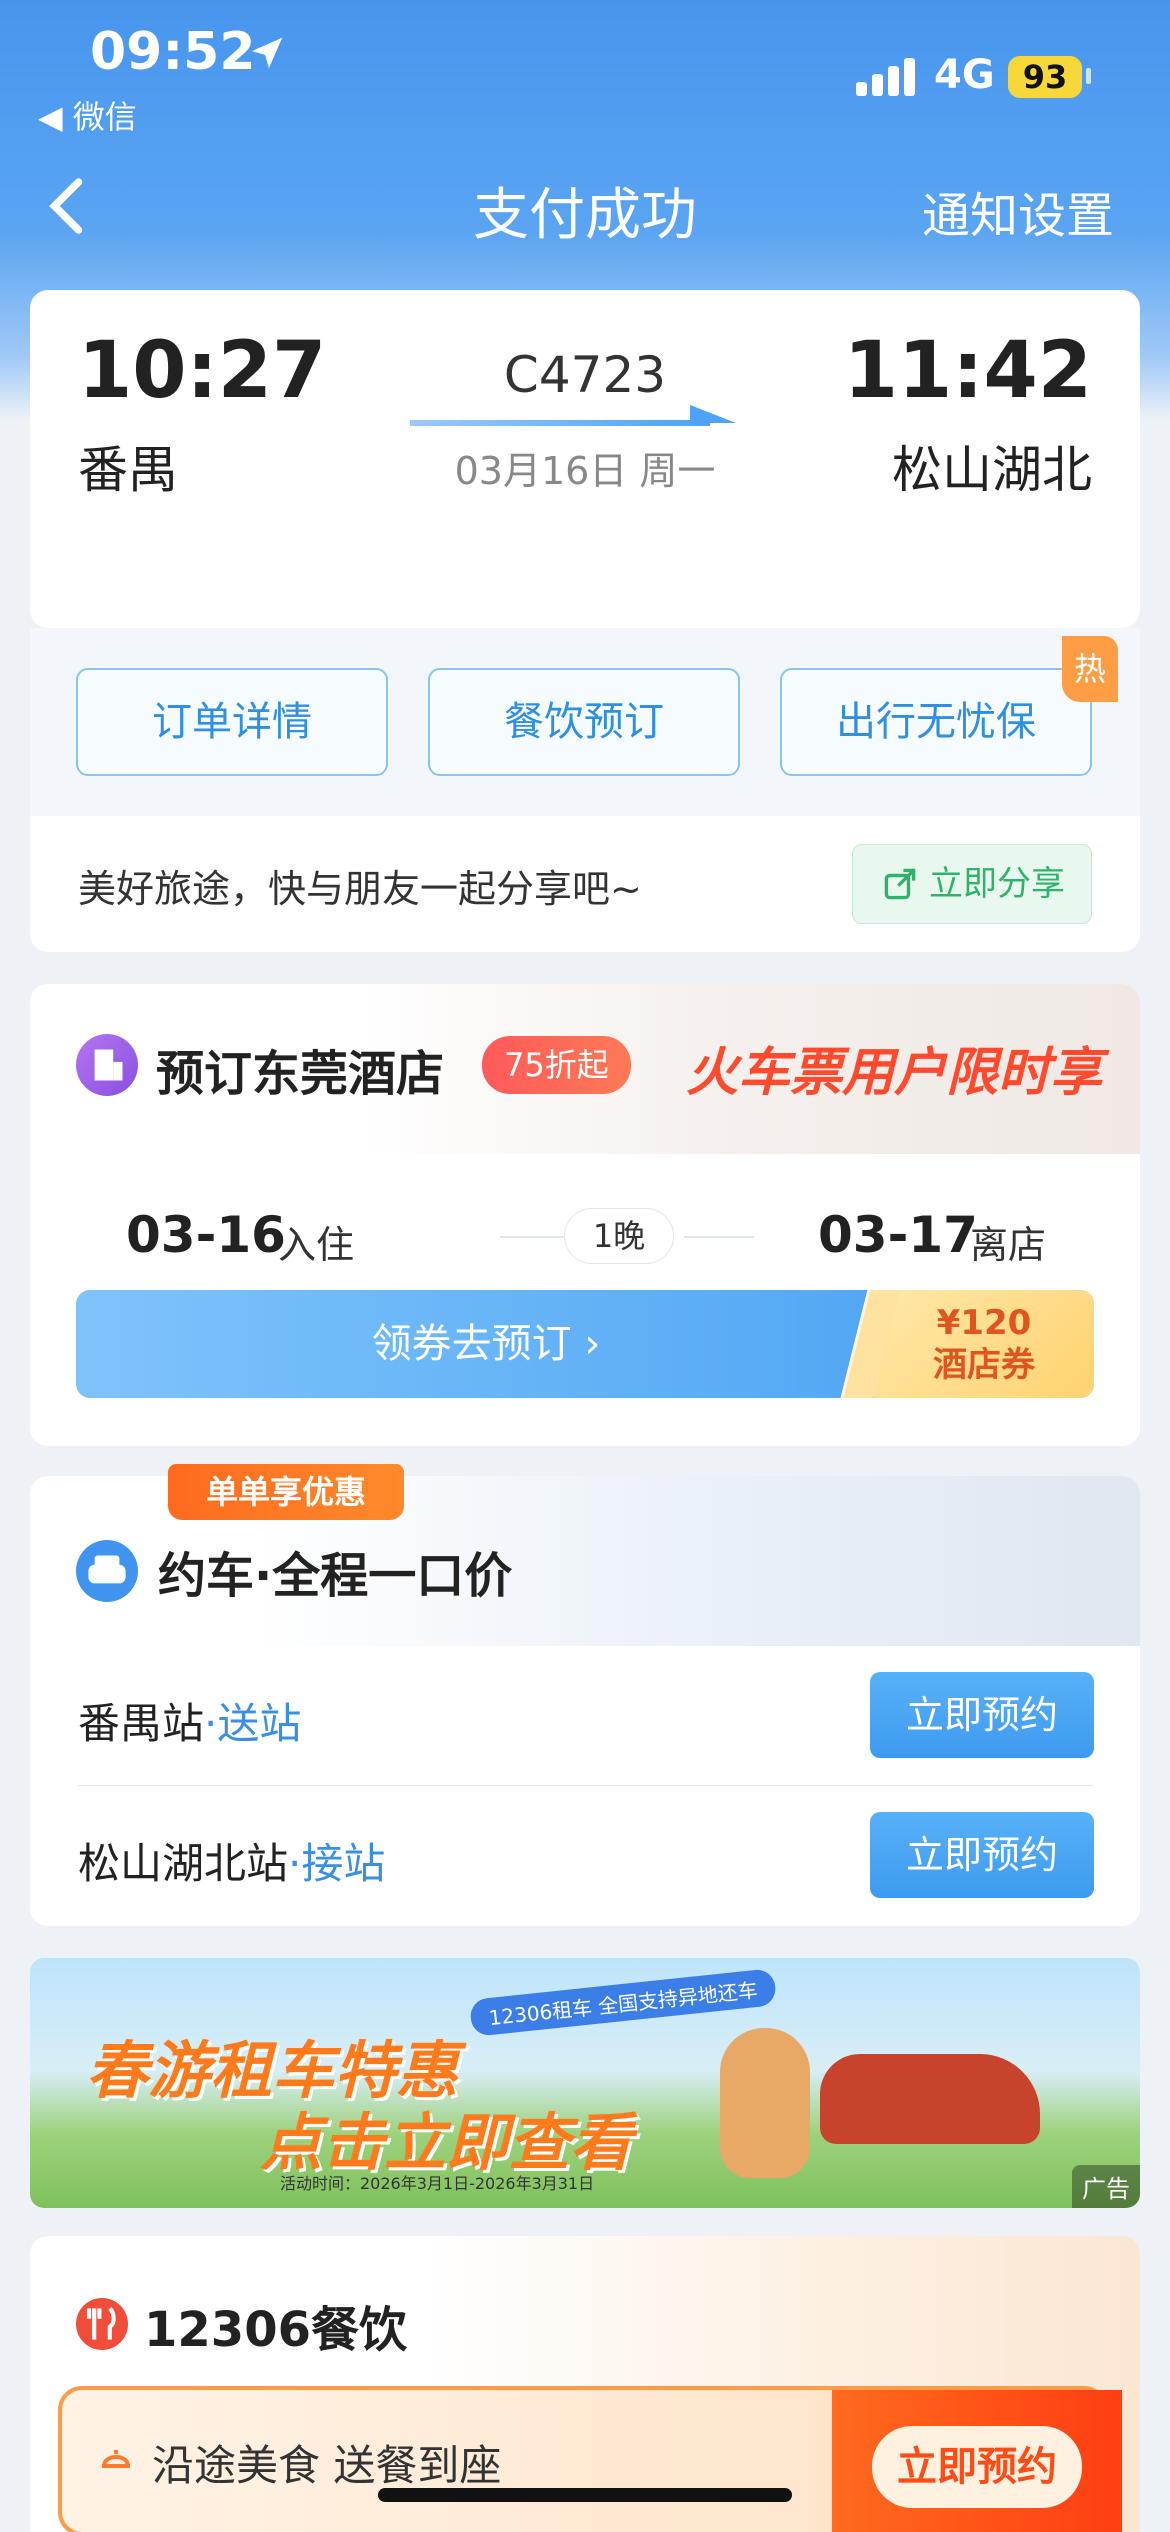 The height and width of the screenshot is (2532, 1170). Describe the element at coordinates (585, 459) in the screenshot. I see `ticket-card: 10:27 番禺 C4723 03月16日 周一 11:42 松山湖北` at that location.